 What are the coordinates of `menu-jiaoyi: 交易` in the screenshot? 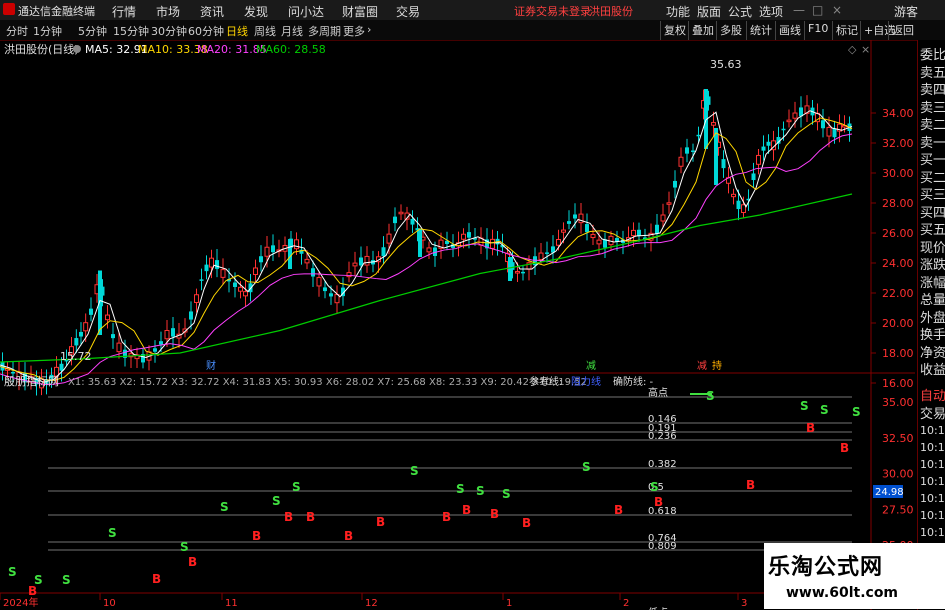 It's located at (408, 11).